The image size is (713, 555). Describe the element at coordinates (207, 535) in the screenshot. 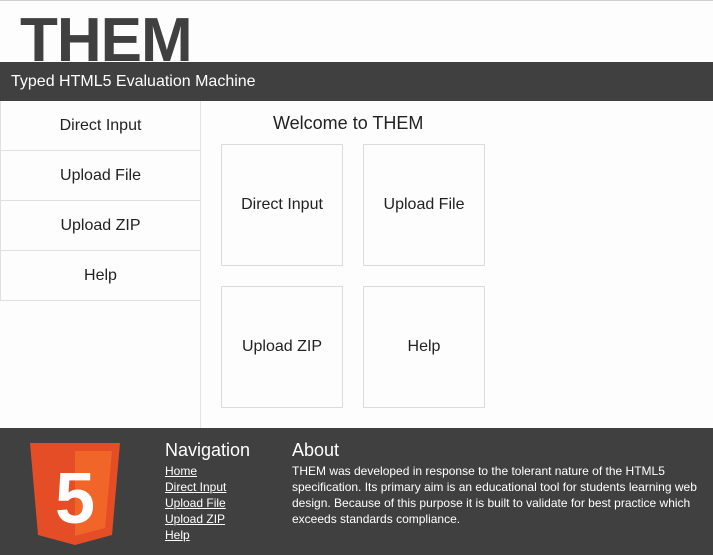

I see `footer-link-help: Help` at that location.